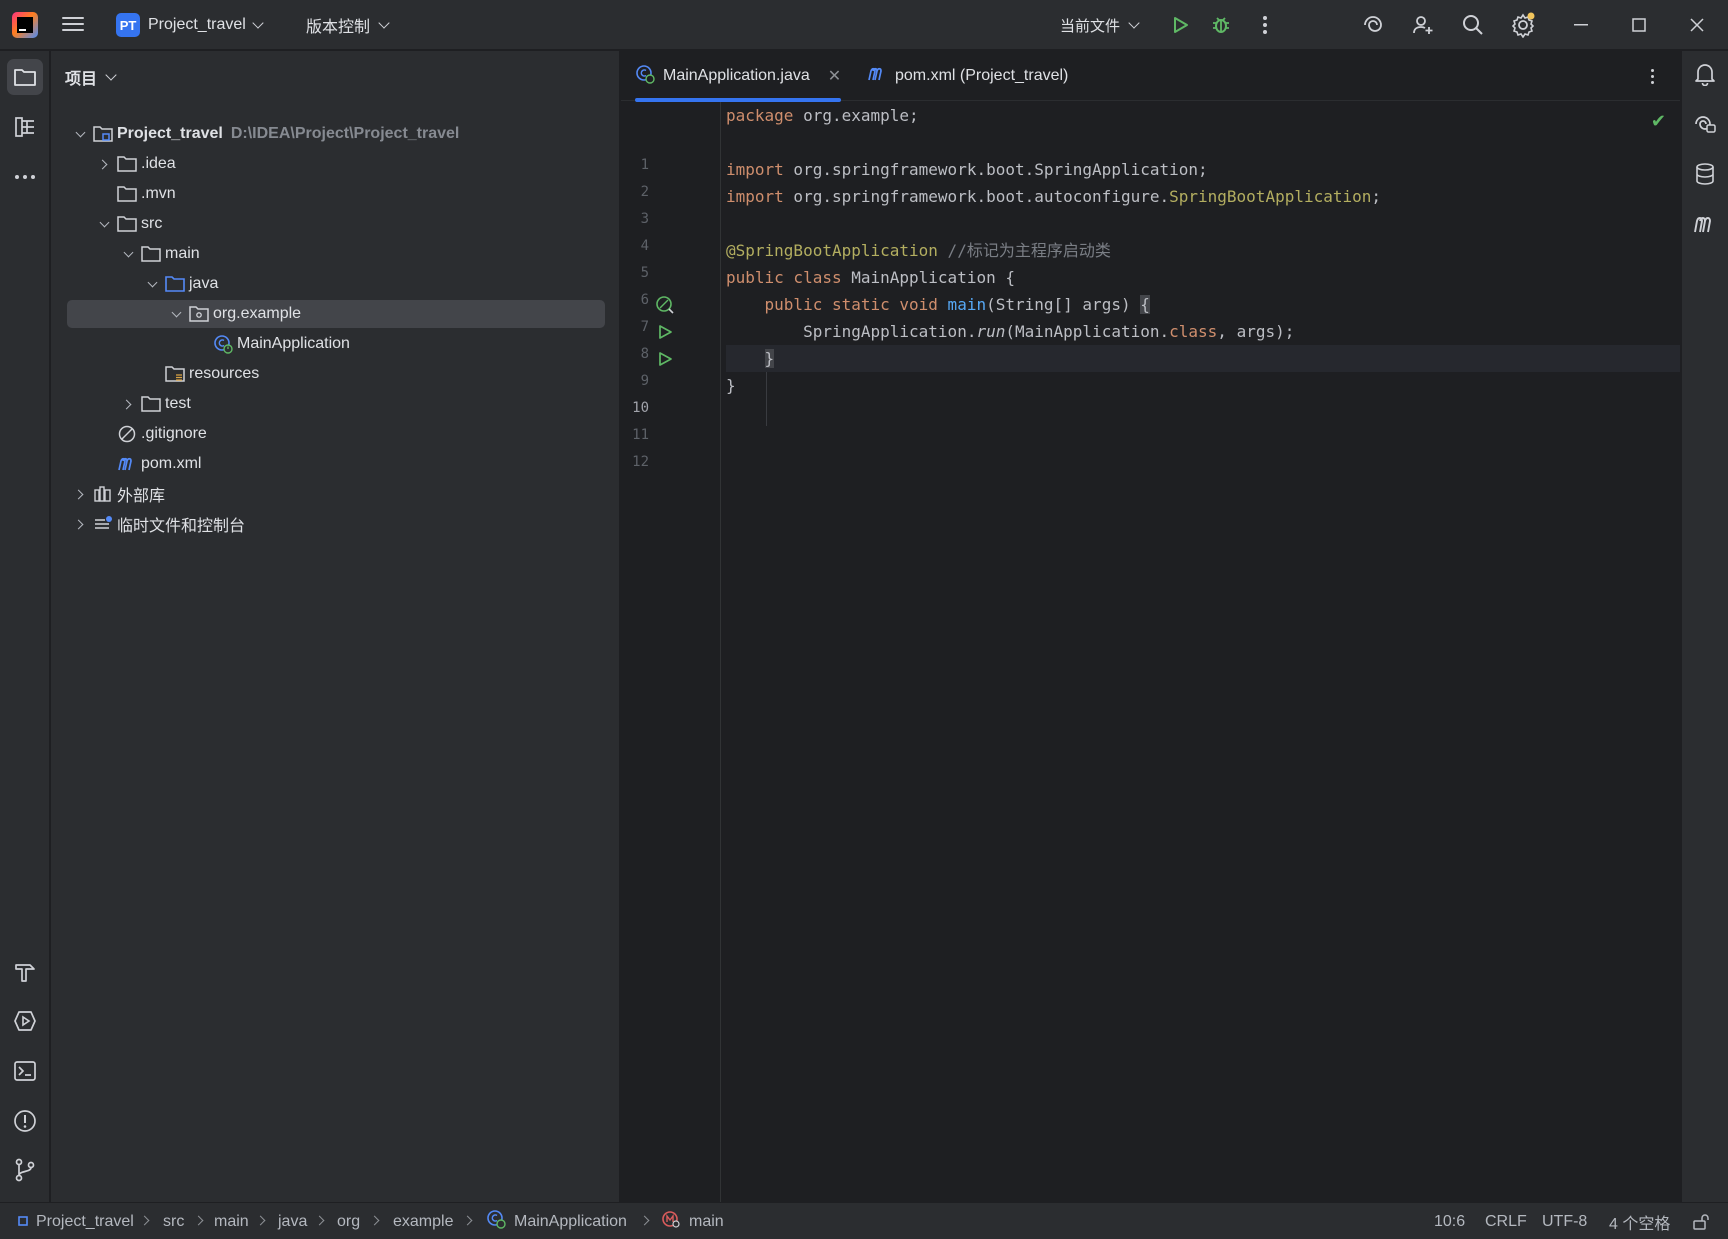 The height and width of the screenshot is (1239, 1728). I want to click on breadcrumb-class: MainApplication, so click(556, 1221).